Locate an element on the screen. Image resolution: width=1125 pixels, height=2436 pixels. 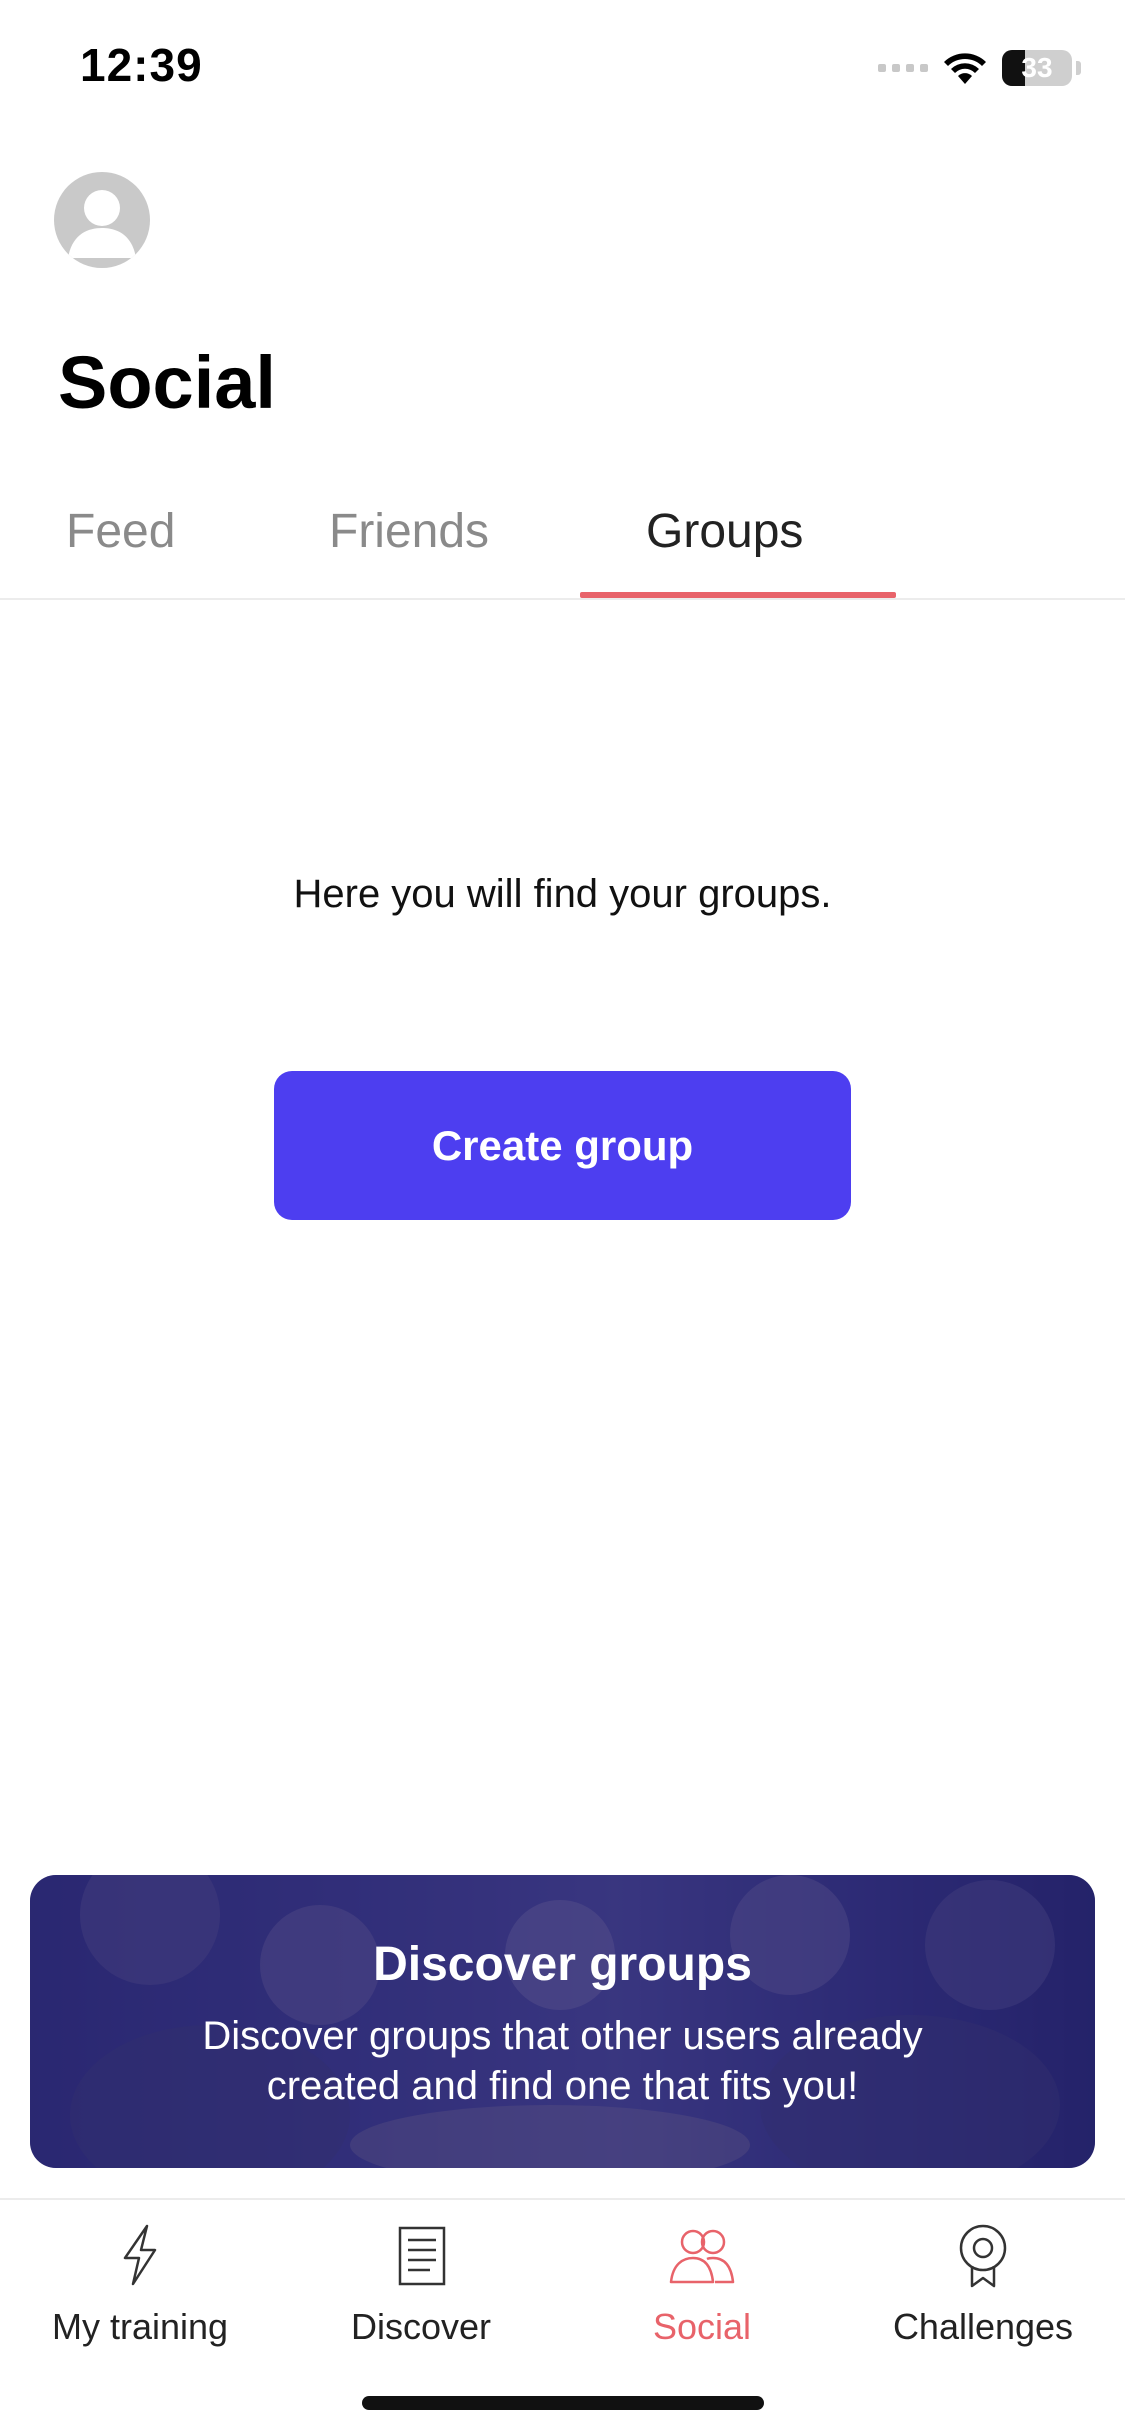
banner-title: Discover groups is located at coordinates (562, 1964).